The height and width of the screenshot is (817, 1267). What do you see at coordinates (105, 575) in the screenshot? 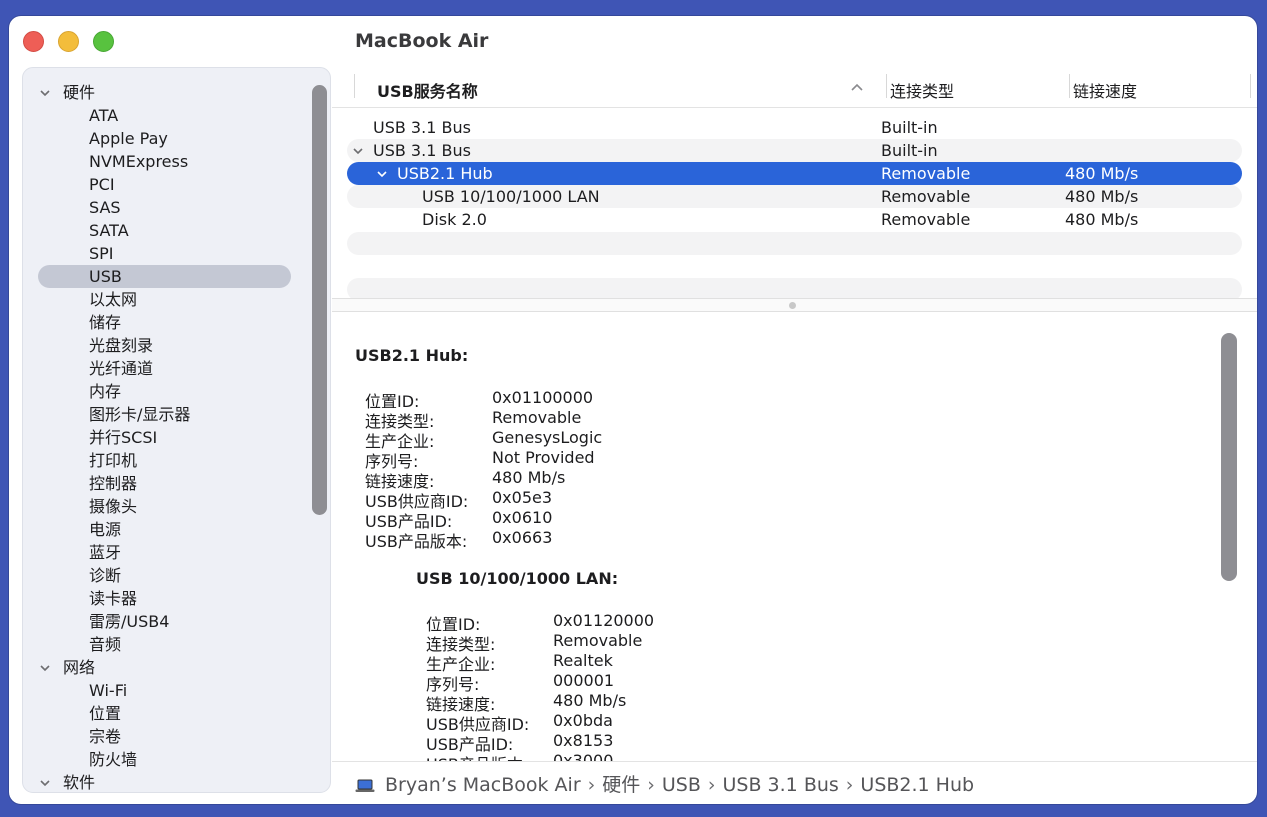
I see `sidebar-item-label: 诊断` at bounding box center [105, 575].